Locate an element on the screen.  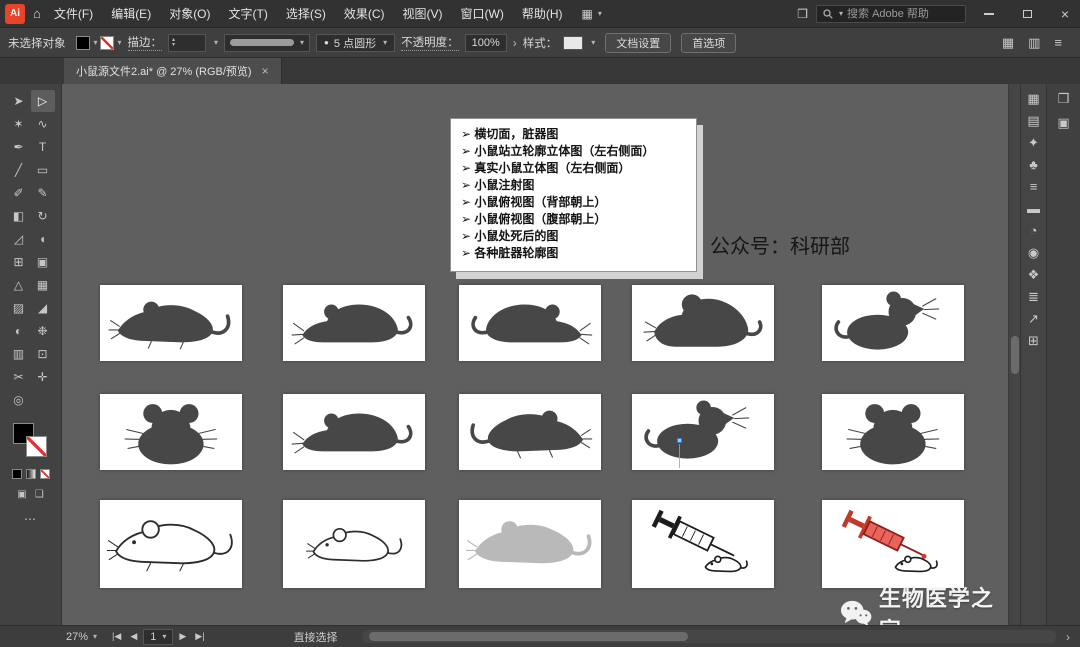
tool-symbol-sprayer: ❉ is located at coordinates (43, 331).